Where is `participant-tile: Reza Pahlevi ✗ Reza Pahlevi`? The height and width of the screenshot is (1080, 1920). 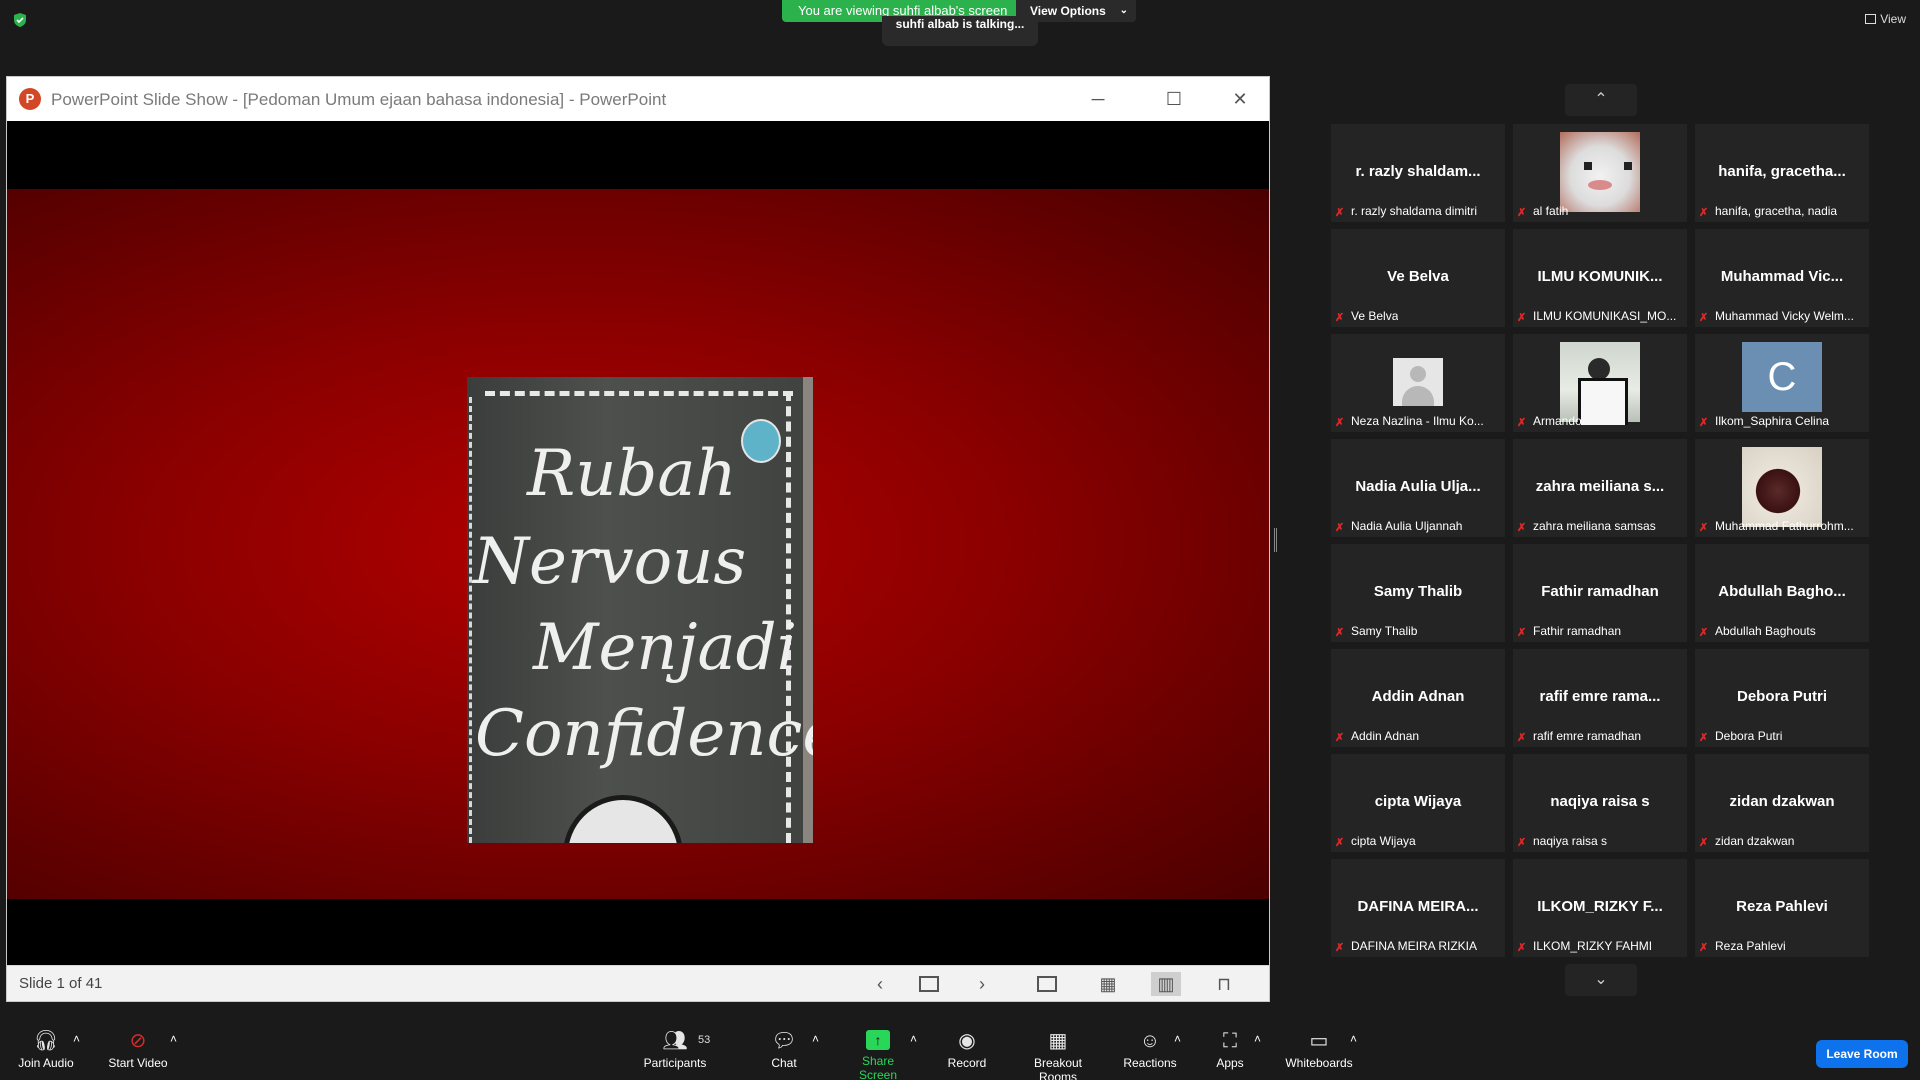
participant-tile: Reza Pahlevi ✗ Reza Pahlevi is located at coordinates (1782, 908).